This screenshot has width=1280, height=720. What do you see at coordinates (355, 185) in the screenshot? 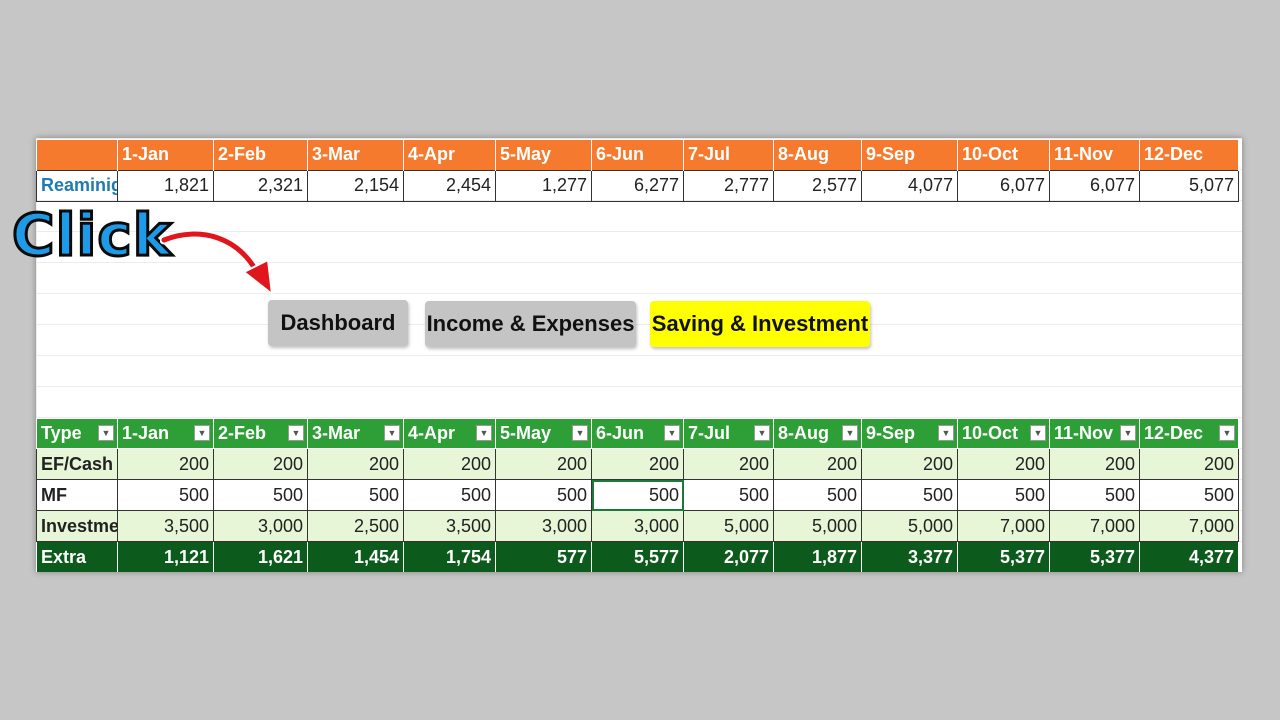
I see `remaining-cell: 2,154` at bounding box center [355, 185].